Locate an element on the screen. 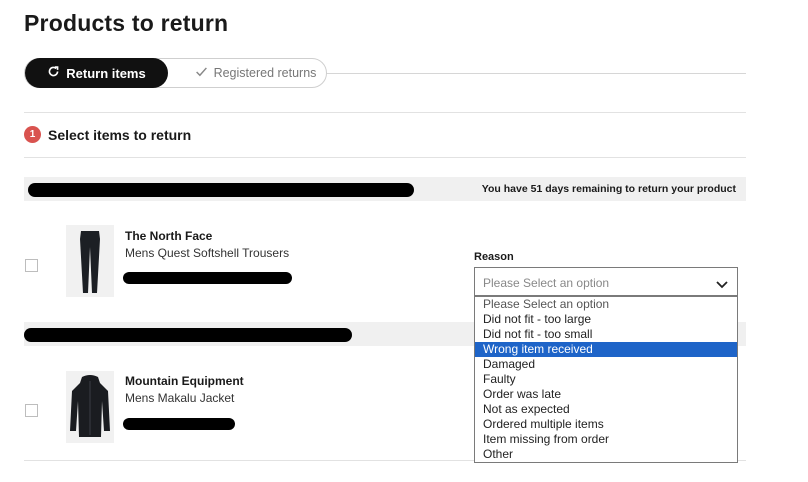 This screenshot has height=482, width=808. tab-return-items: Return items is located at coordinates (96, 73).